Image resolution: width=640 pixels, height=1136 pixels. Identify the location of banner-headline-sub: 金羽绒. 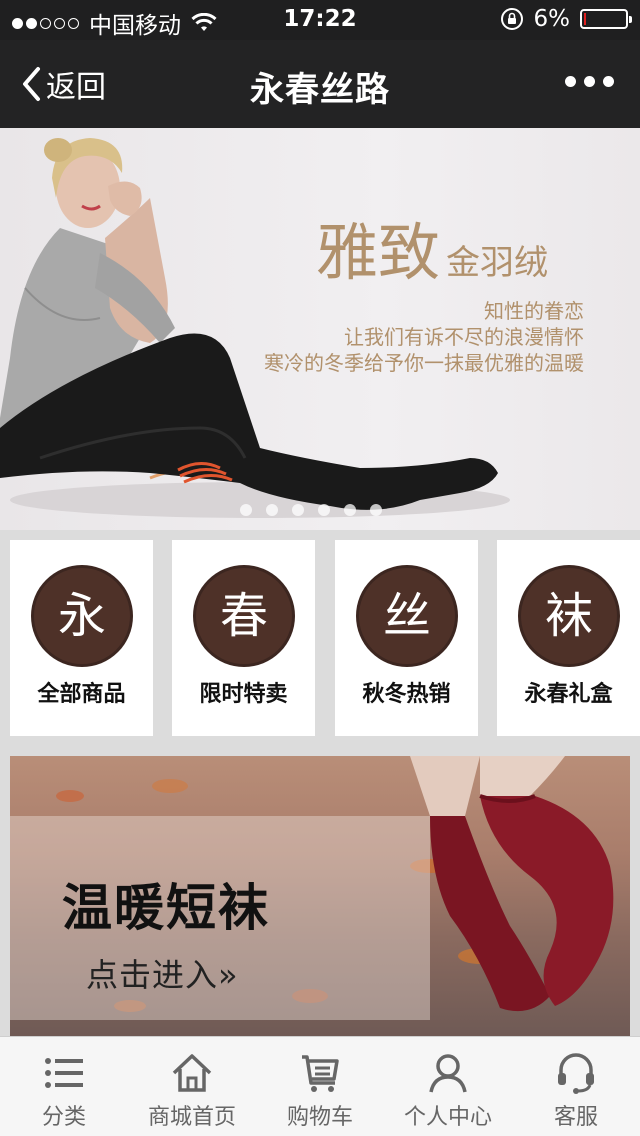
(497, 263).